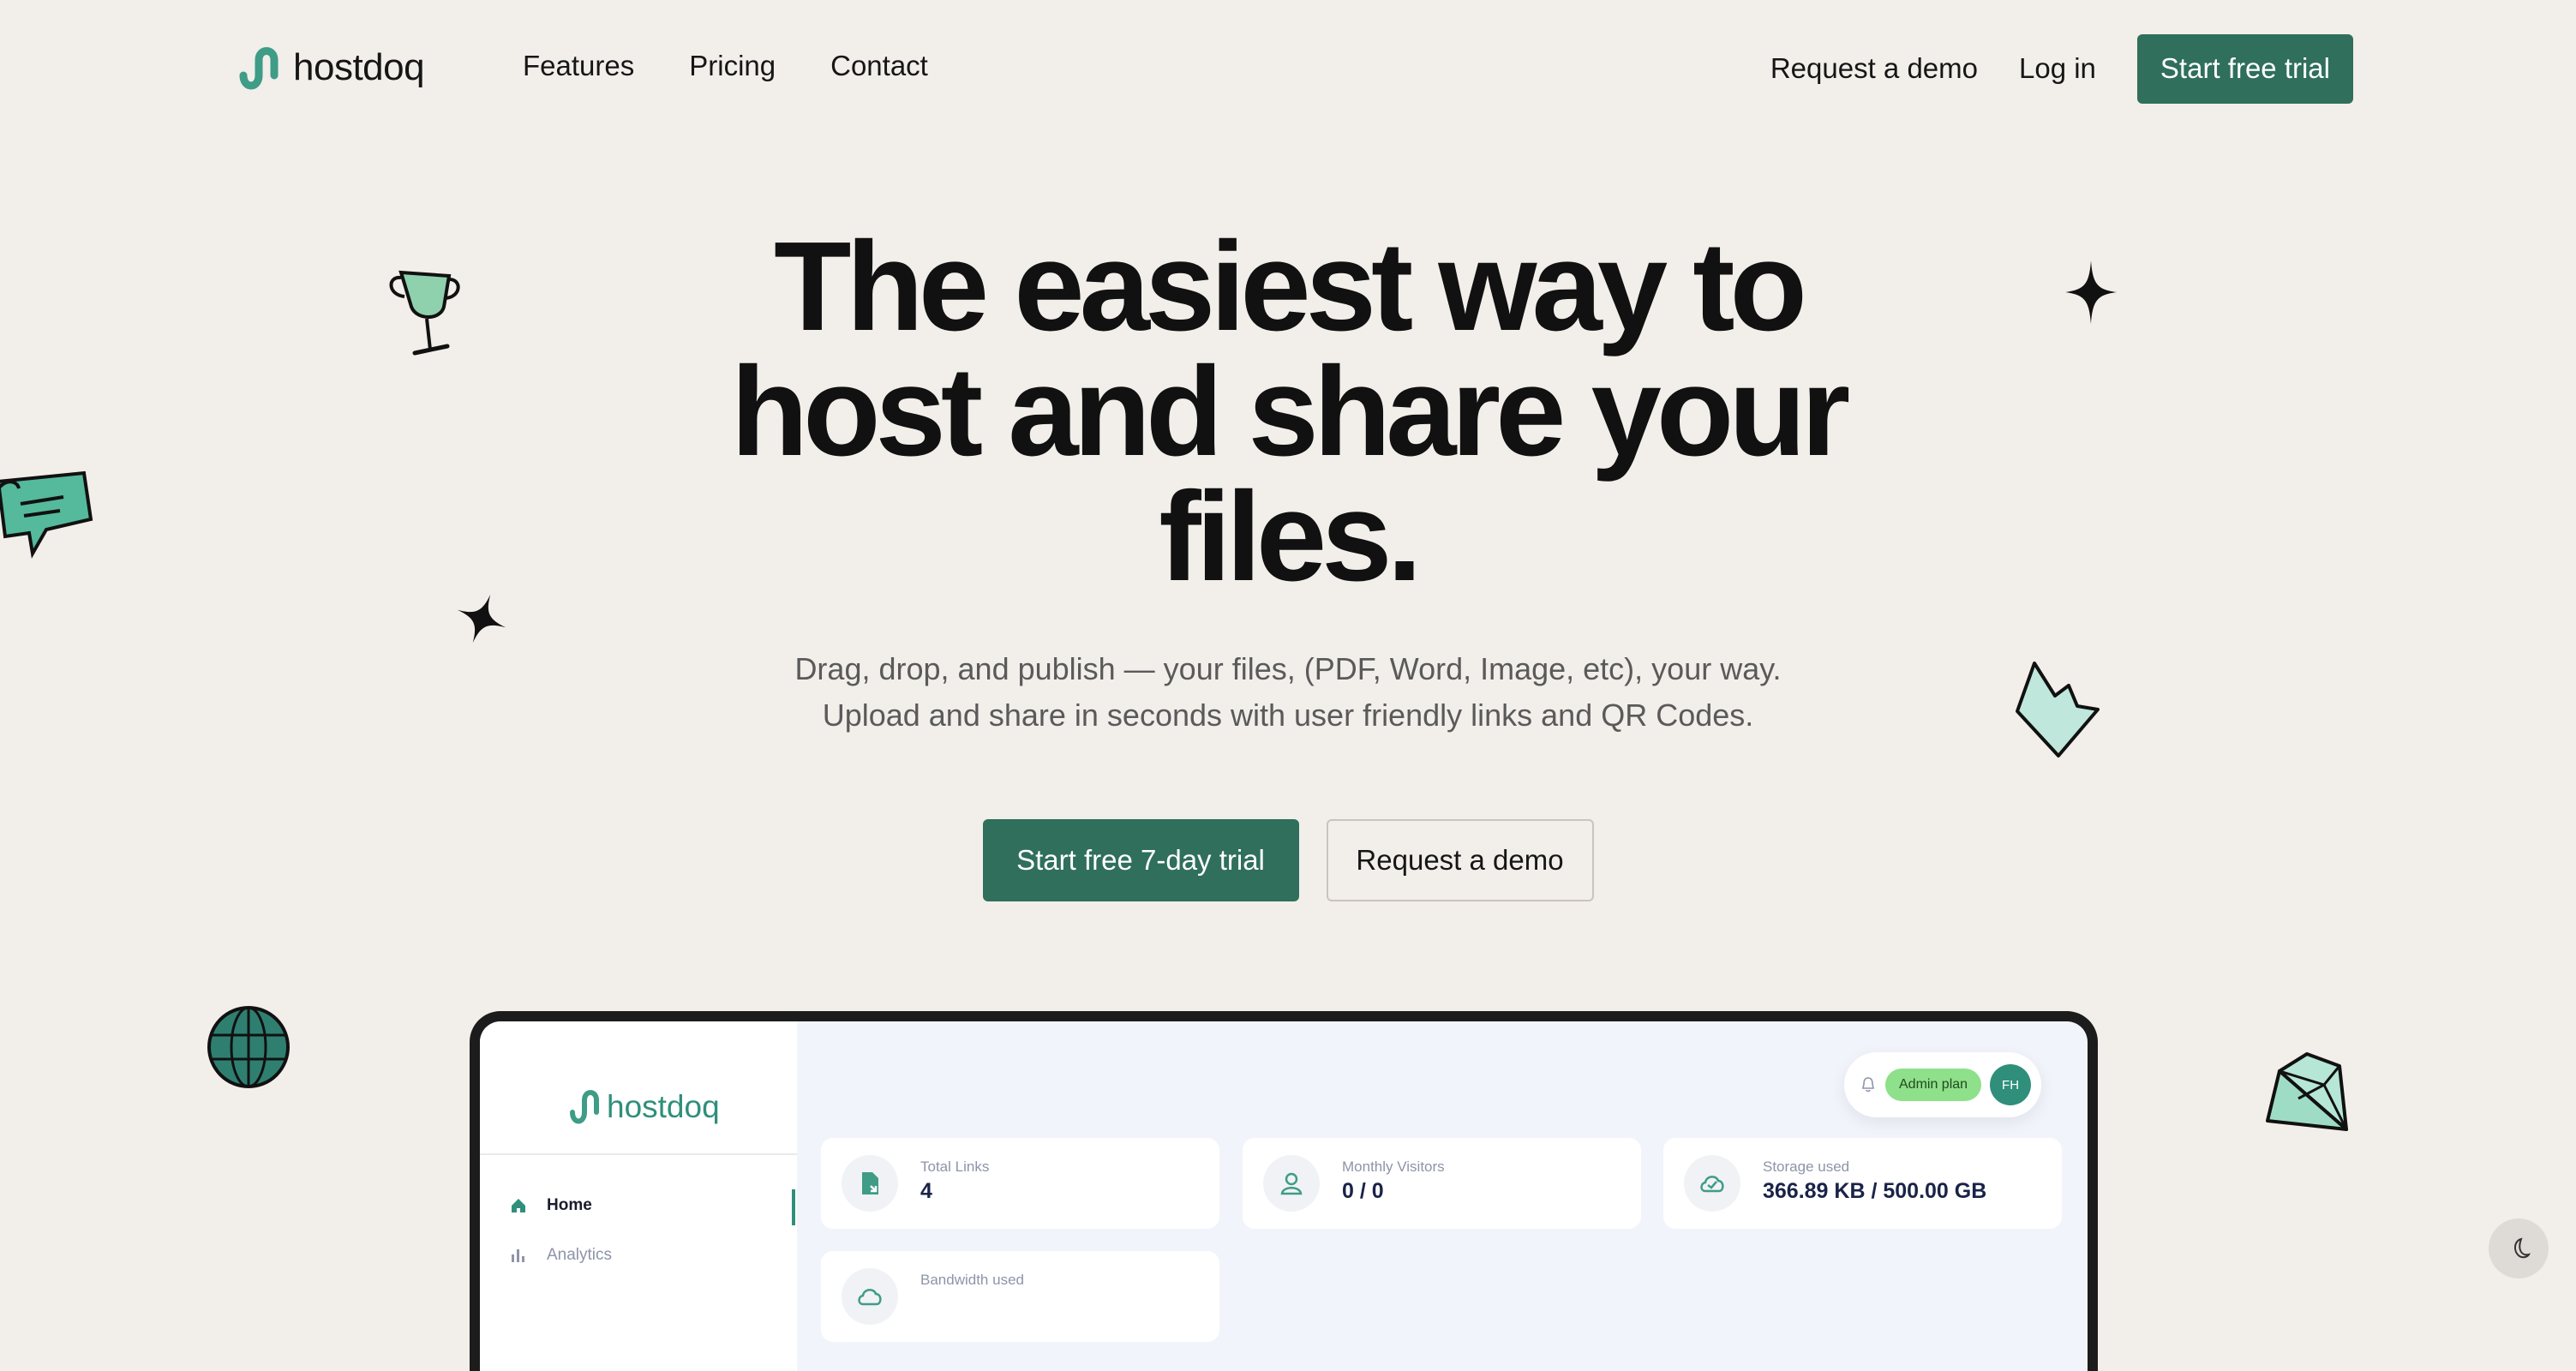  Describe the element at coordinates (638, 1154) in the screenshot. I see `sidebar-divider` at that location.